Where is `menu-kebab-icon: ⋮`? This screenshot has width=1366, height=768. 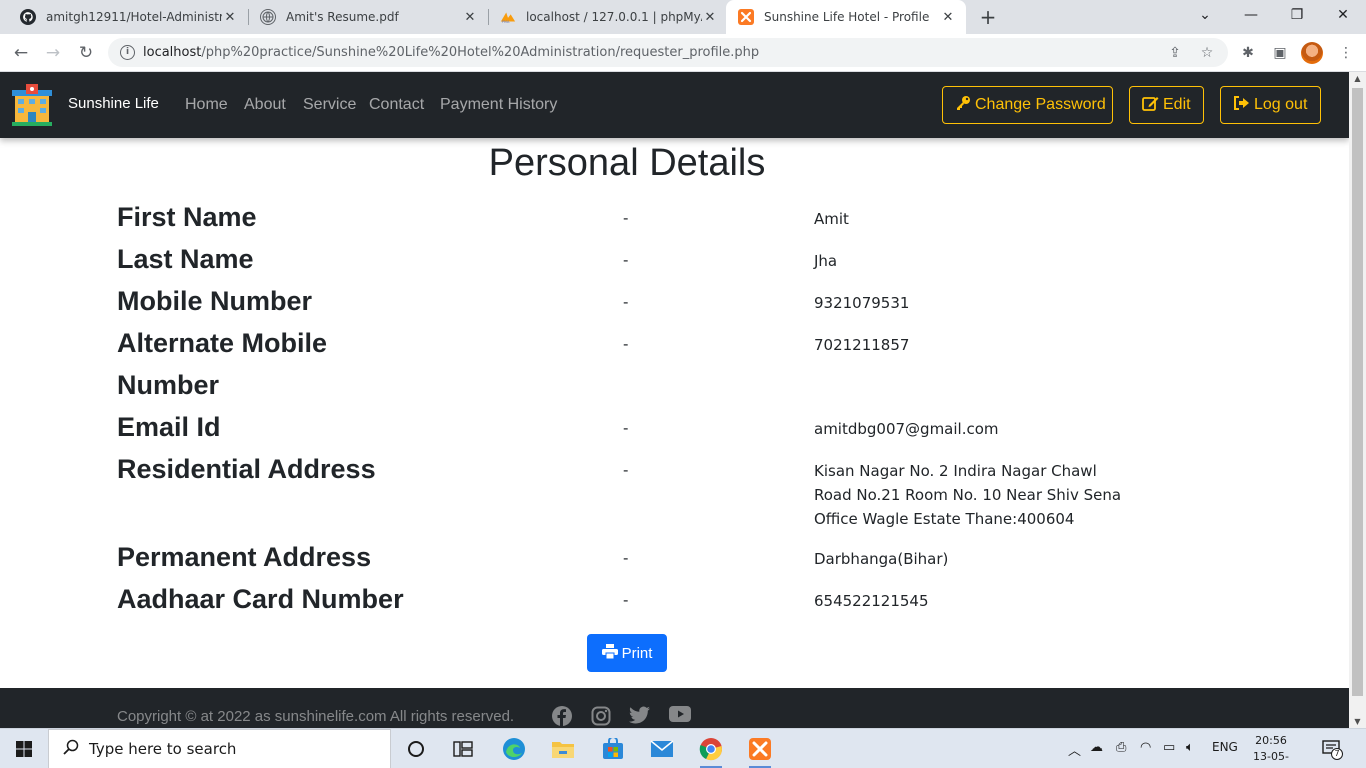 menu-kebab-icon: ⋮ is located at coordinates (1346, 53).